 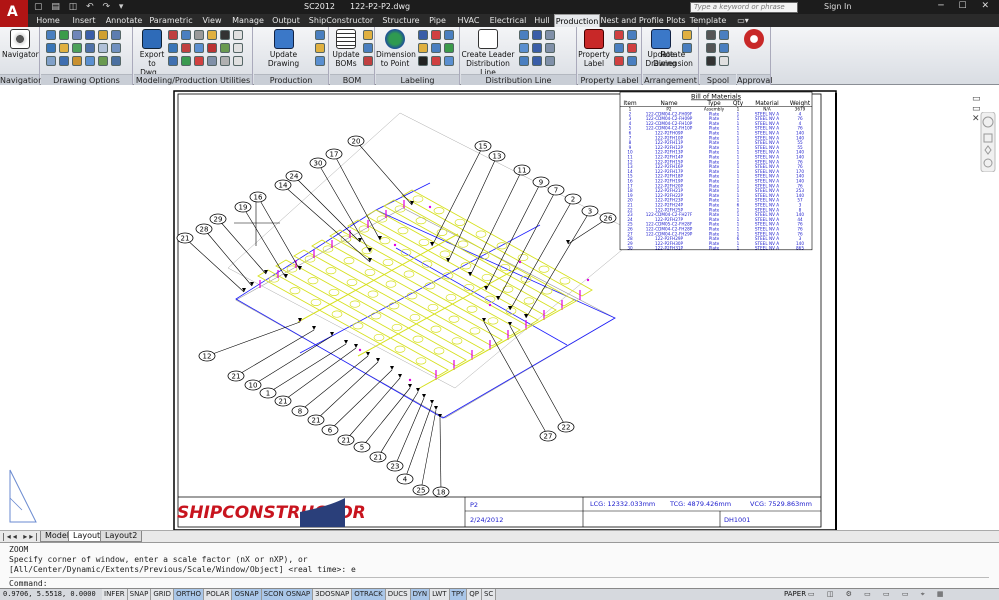 I want to click on toggle-polar: POLAR, so click(x=218, y=594).